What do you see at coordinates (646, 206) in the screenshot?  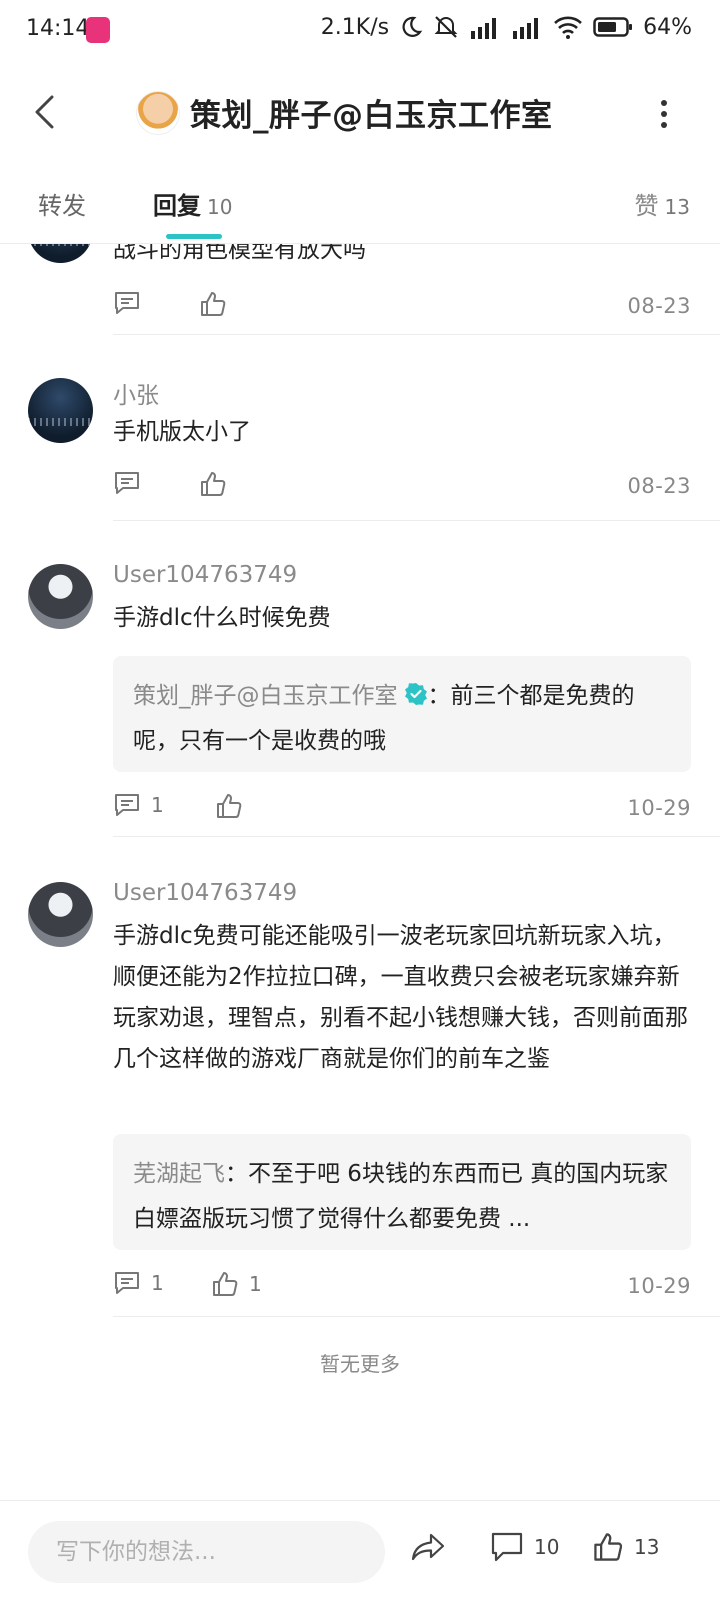 I see `tab-label: 赞` at bounding box center [646, 206].